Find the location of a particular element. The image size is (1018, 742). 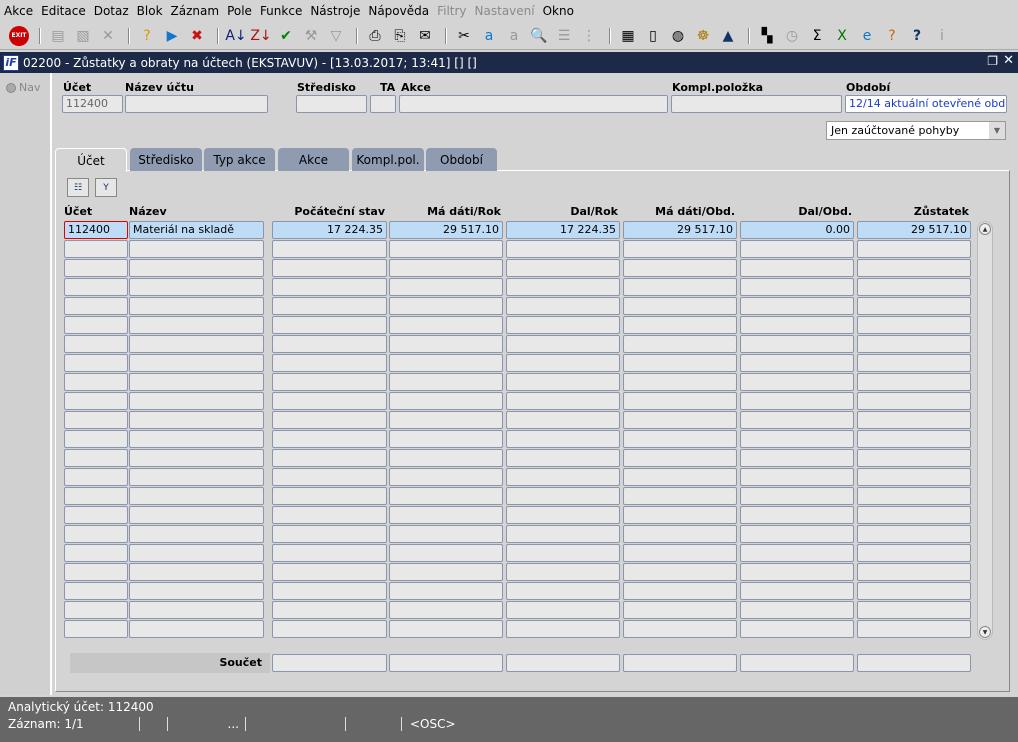

print-icon: ⎙ is located at coordinates (375, 36).